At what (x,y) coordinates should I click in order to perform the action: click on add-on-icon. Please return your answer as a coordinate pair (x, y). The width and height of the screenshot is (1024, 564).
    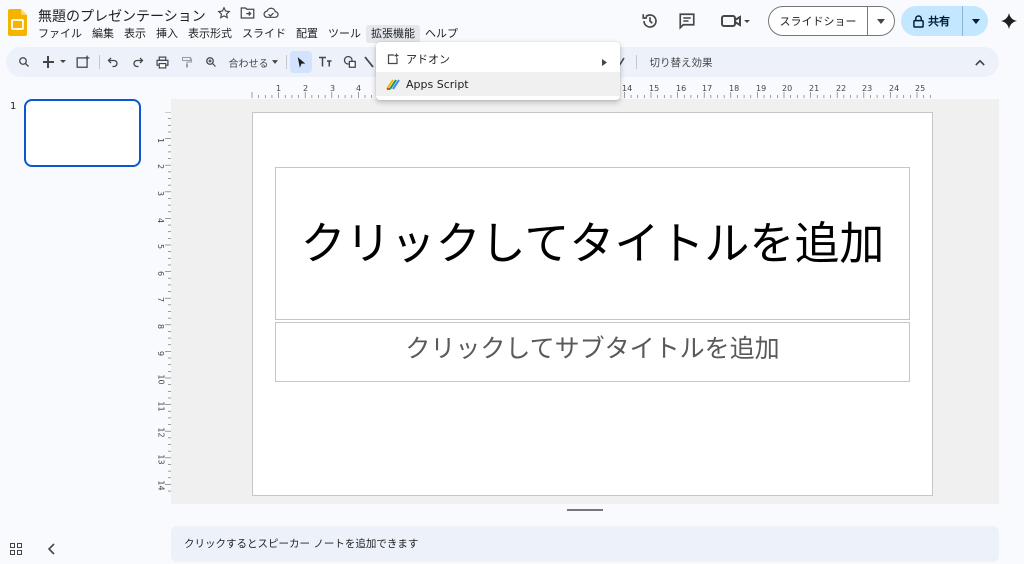
    Looking at the image, I should click on (393, 59).